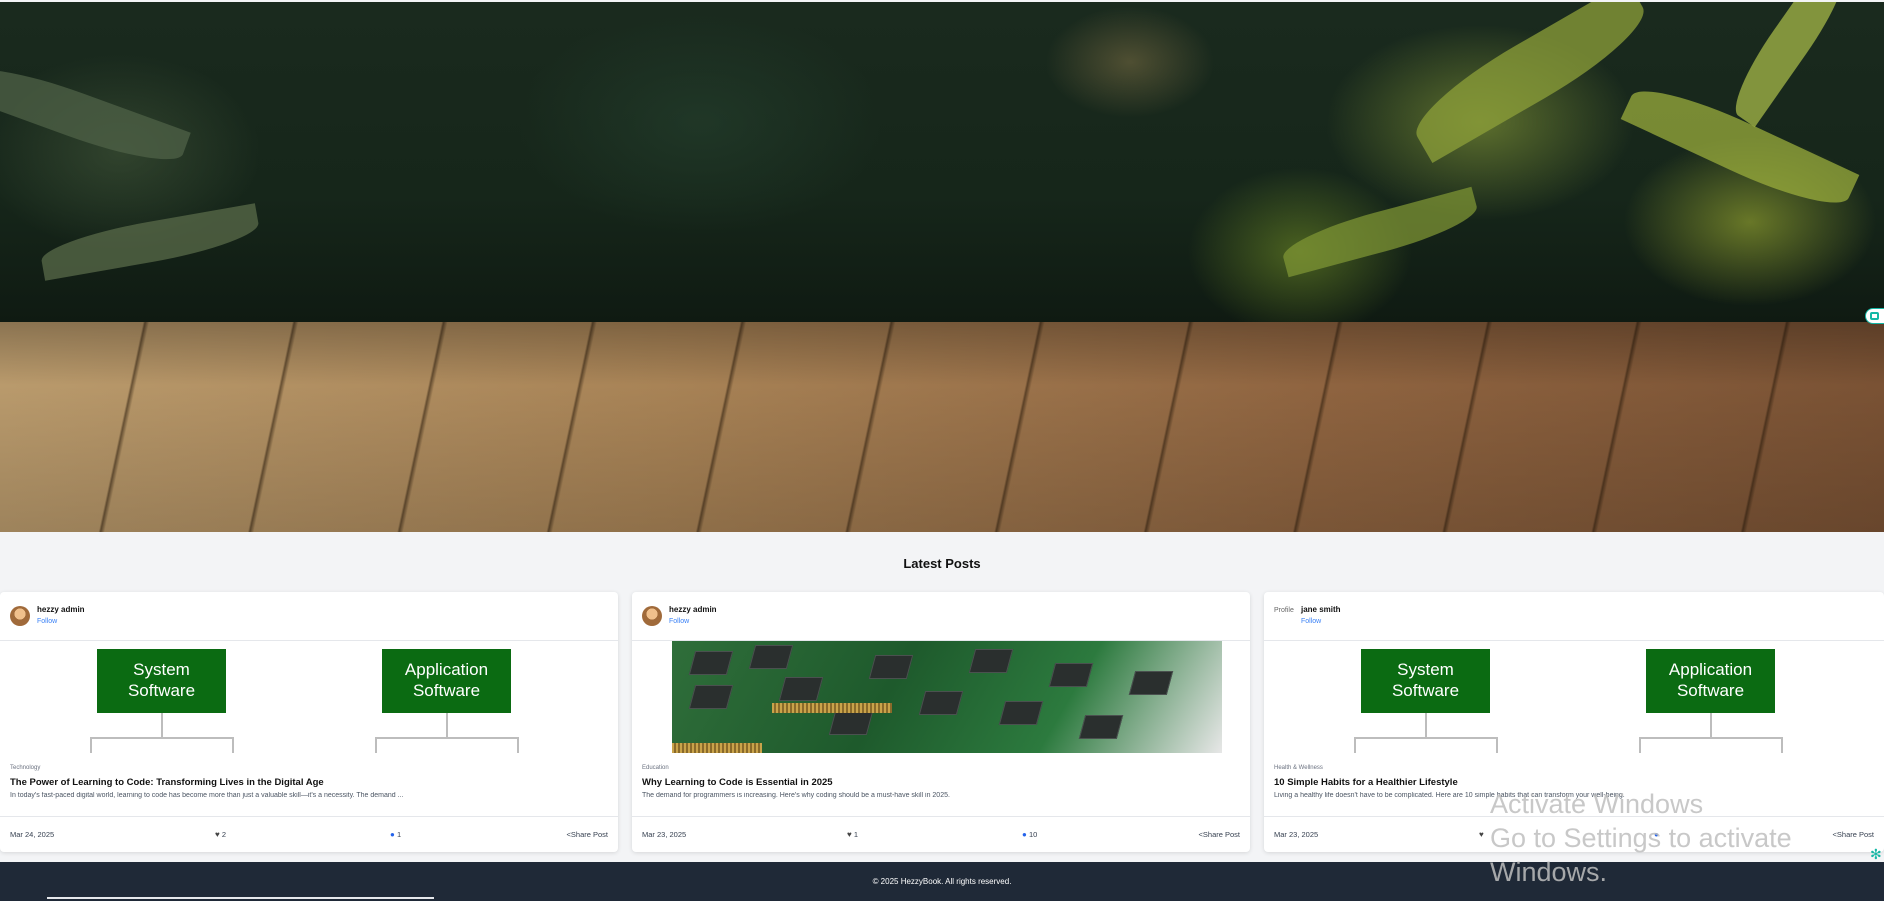 The width and height of the screenshot is (1884, 901). I want to click on comment-count: 10, so click(1033, 834).